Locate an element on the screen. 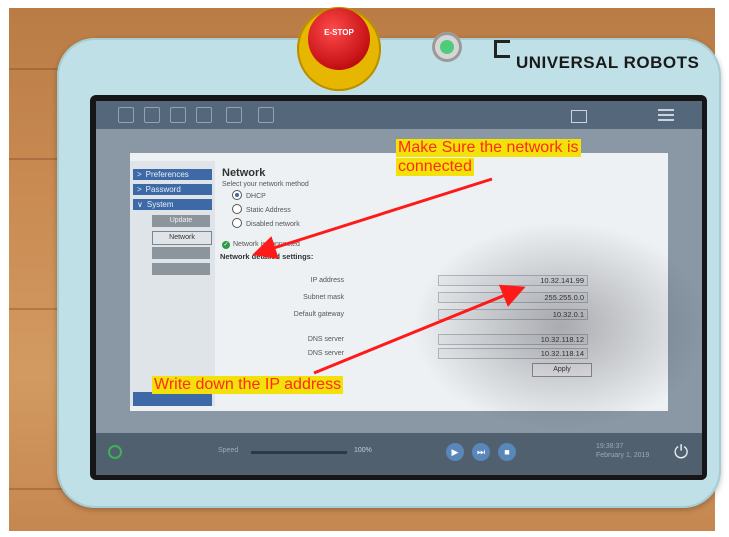 Image resolution: width=729 pixels, height=537 pixels. sidebar-subitem-update: Update is located at coordinates (181, 221).